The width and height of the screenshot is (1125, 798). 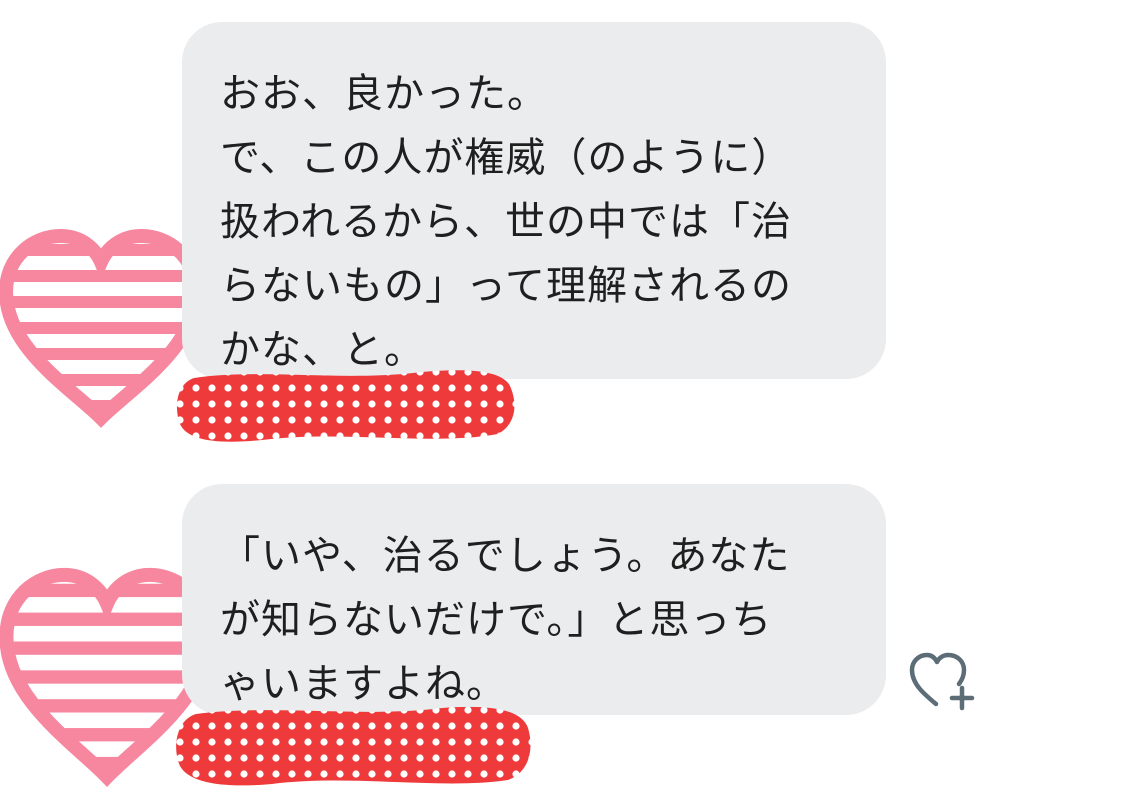 I want to click on message-text-line: おお、良かった。, so click(x=384, y=94).